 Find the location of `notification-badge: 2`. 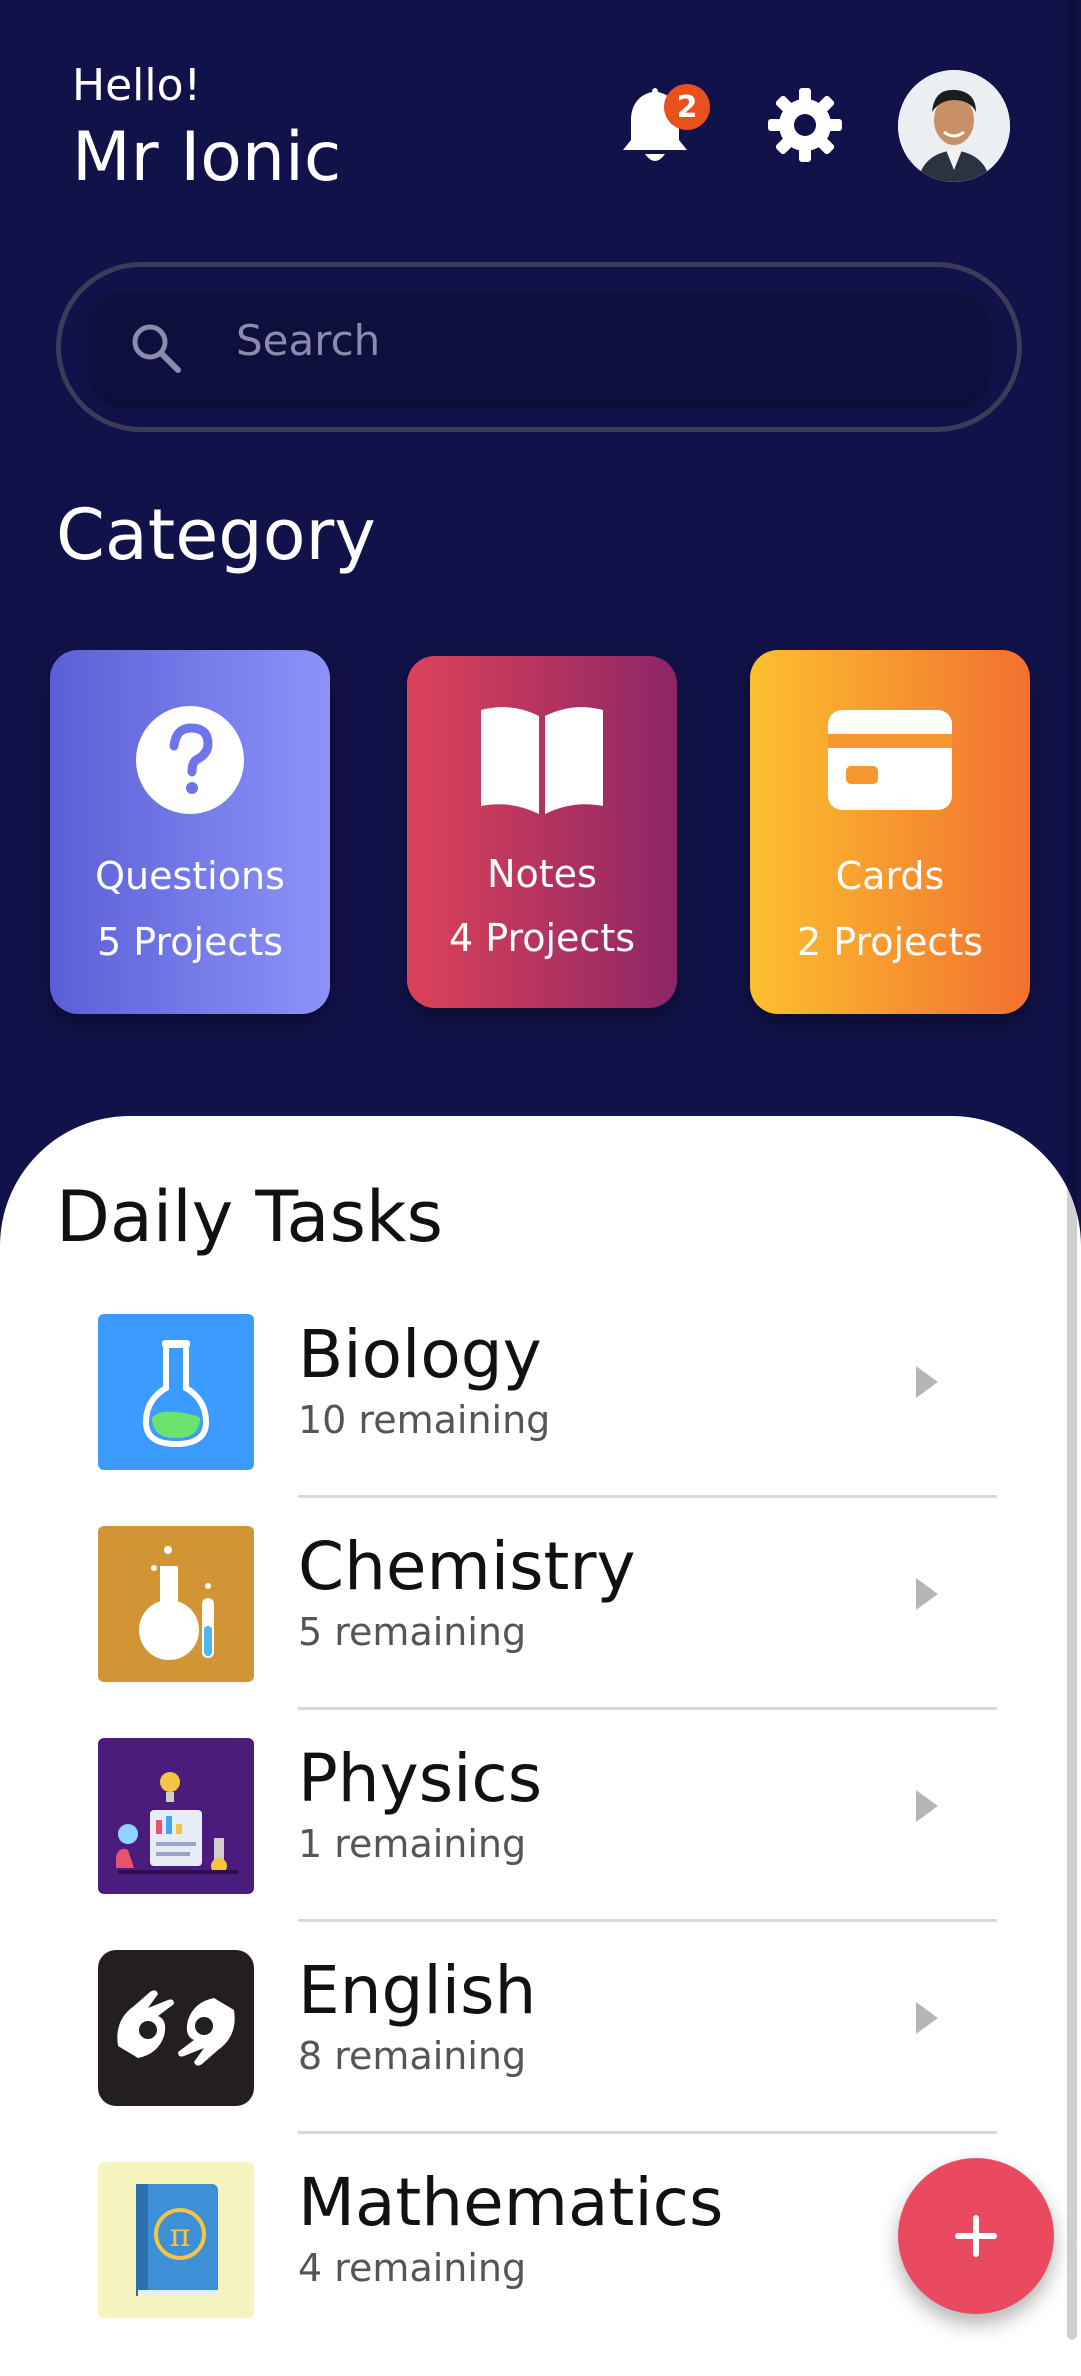

notification-badge: 2 is located at coordinates (687, 107).